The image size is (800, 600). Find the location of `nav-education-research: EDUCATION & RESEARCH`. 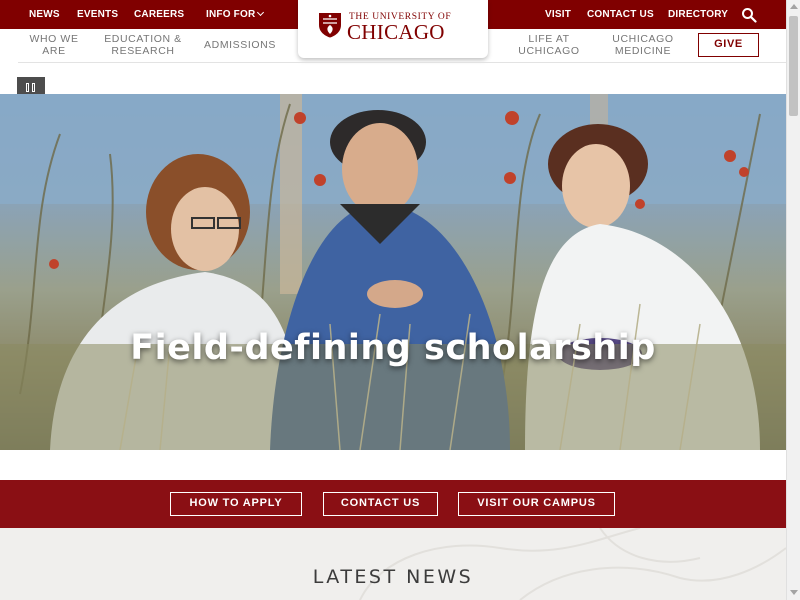

nav-education-research: EDUCATION & RESEARCH is located at coordinates (143, 45).